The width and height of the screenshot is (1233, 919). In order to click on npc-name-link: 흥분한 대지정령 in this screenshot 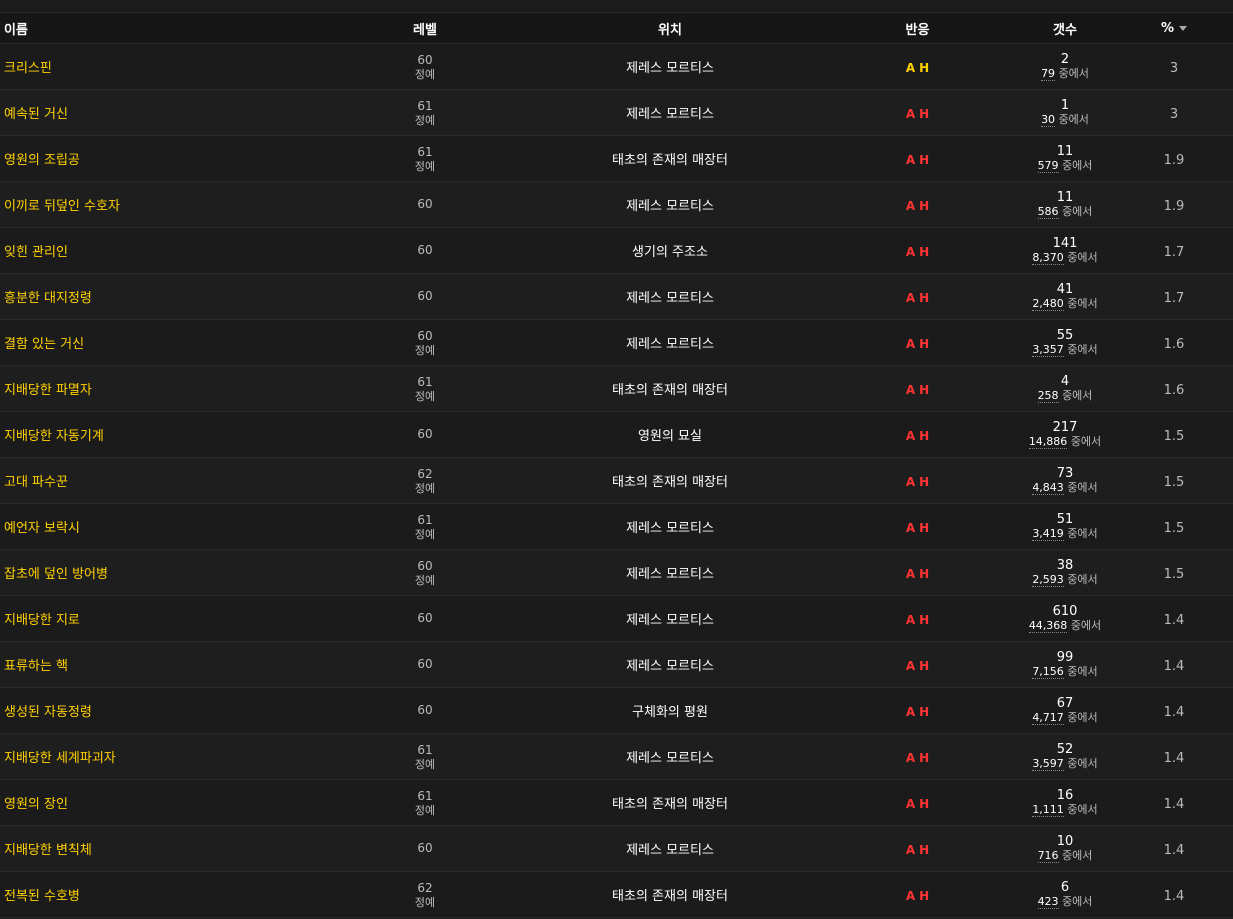, I will do `click(48, 298)`.